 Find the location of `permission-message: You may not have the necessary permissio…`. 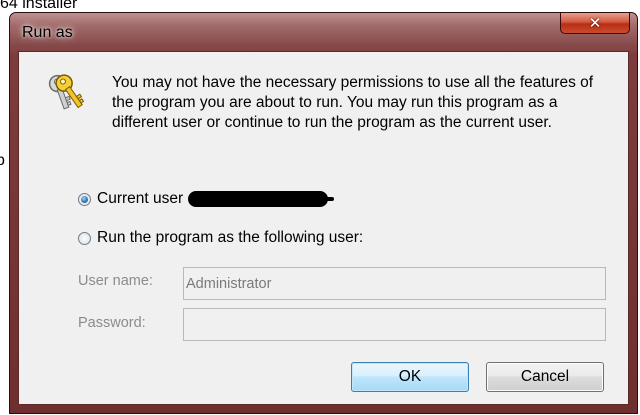

permission-message: You may not have the necessary permissio… is located at coordinates (353, 102).